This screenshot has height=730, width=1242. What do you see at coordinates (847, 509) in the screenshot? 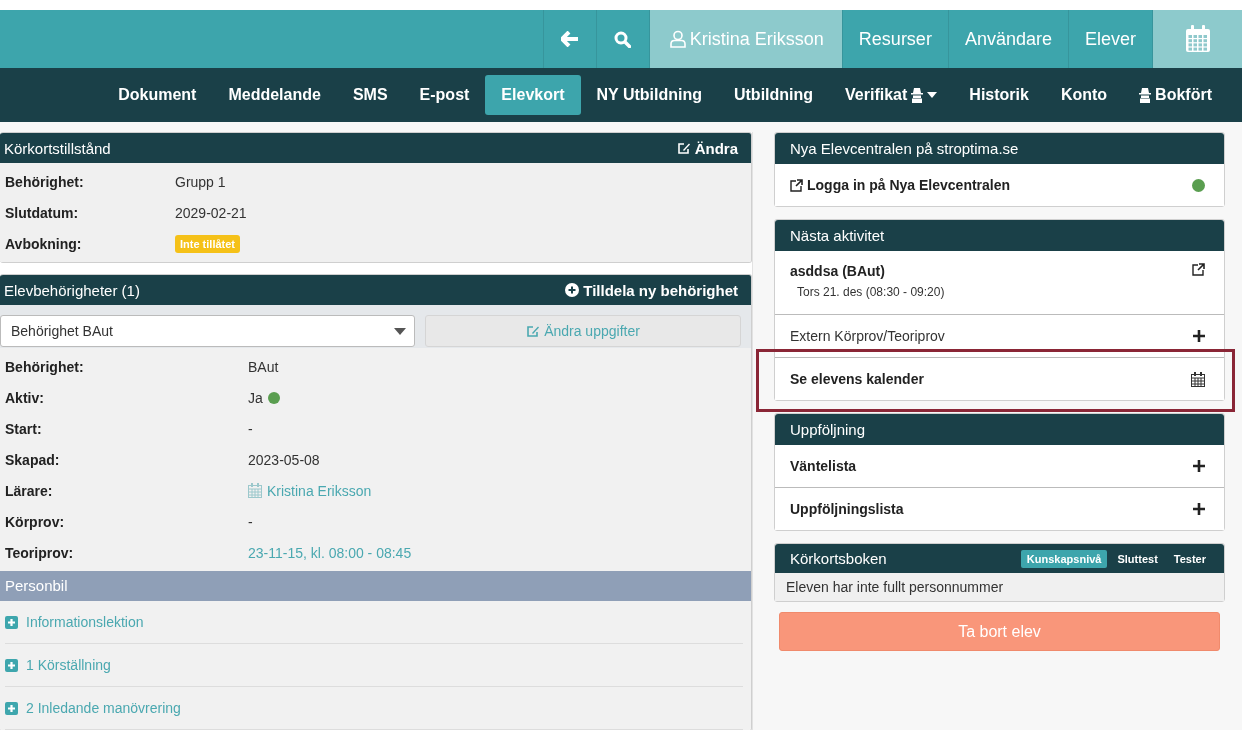
I see `list-item-label: Uppföljningslista` at bounding box center [847, 509].